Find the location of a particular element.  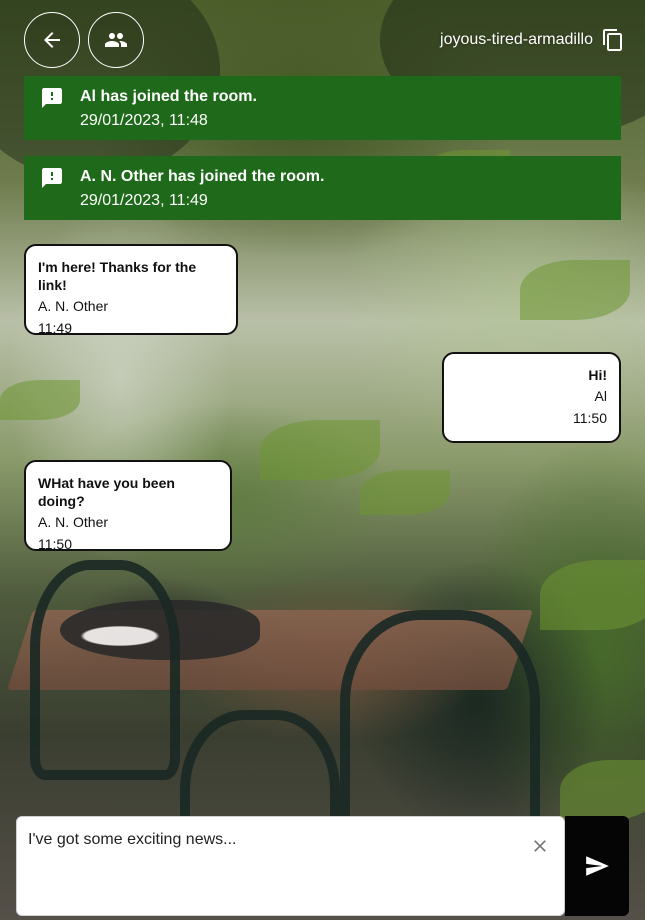

message-text: Hi! is located at coordinates (597, 375).